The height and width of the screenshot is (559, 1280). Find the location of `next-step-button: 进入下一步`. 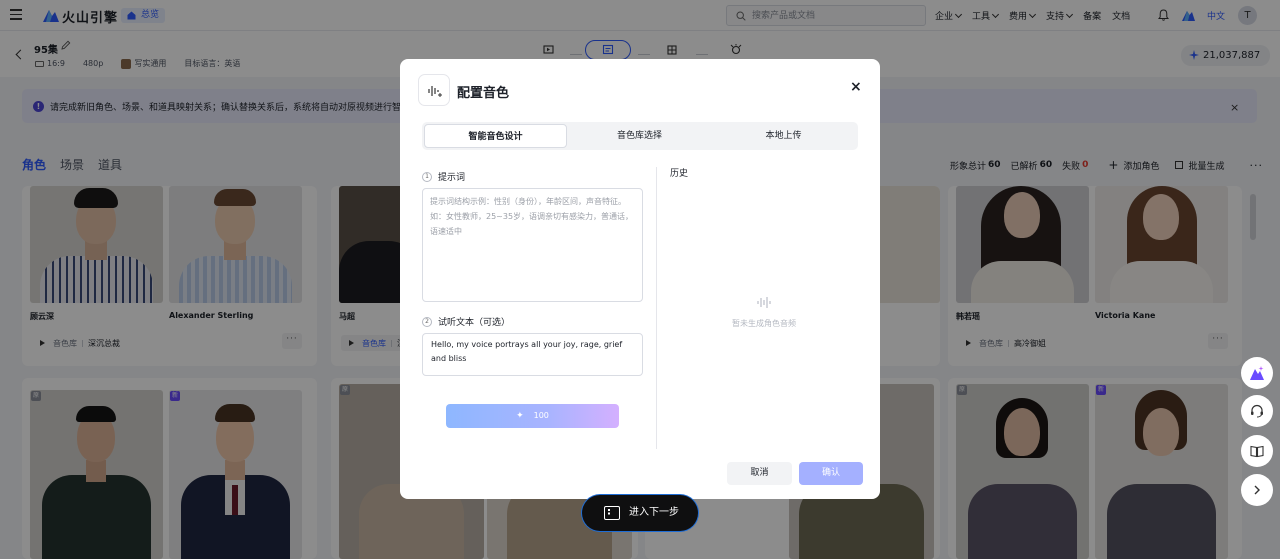

next-step-button: 进入下一步 is located at coordinates (640, 513).